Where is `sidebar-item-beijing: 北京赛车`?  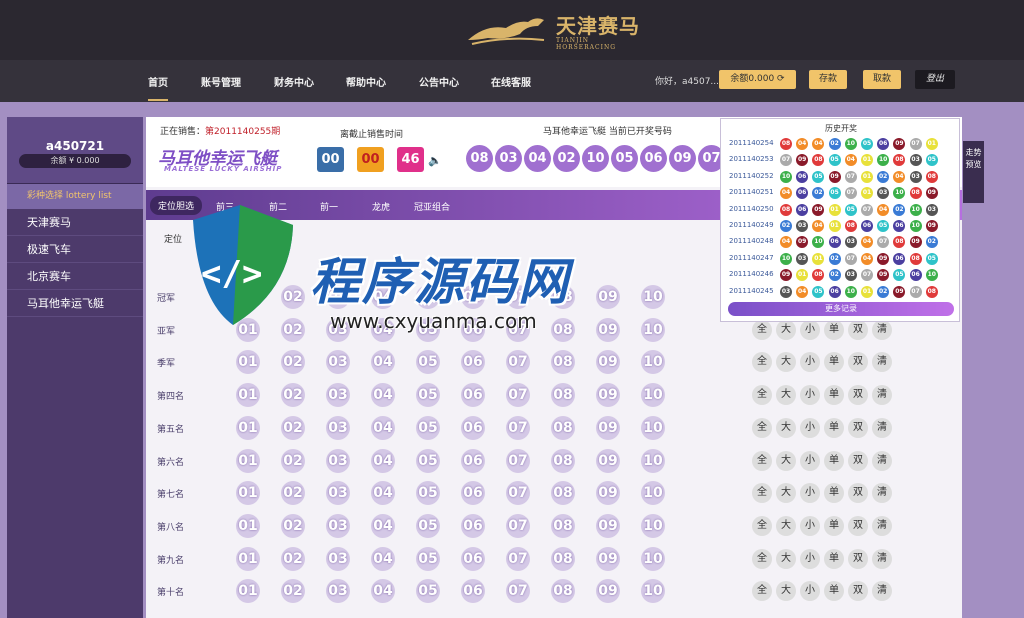 sidebar-item-beijing: 北京赛车 is located at coordinates (75, 276).